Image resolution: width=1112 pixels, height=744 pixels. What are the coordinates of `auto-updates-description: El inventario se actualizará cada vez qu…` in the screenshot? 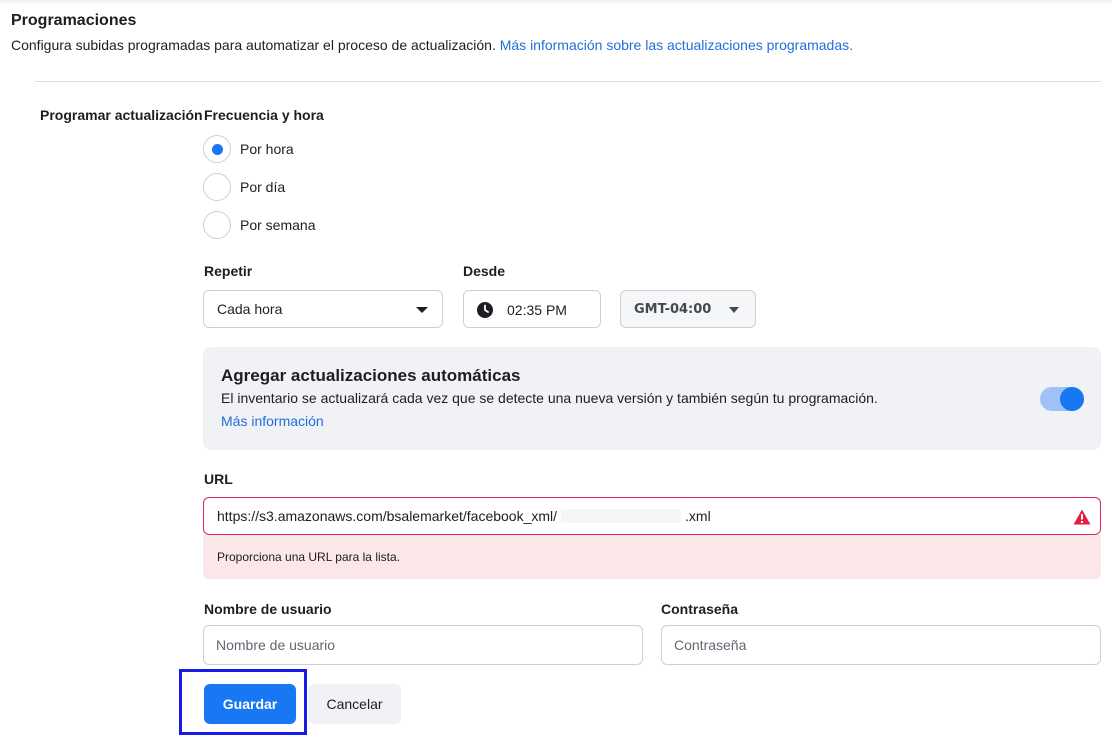 It's located at (549, 398).